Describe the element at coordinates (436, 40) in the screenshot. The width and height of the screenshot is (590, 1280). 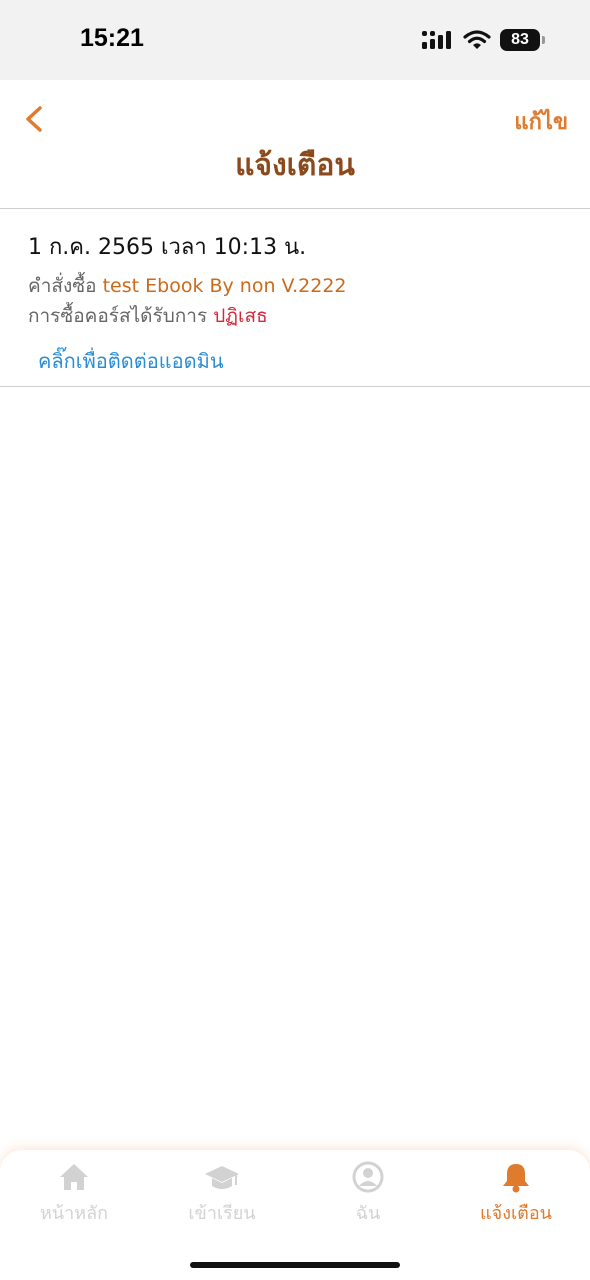
I see `signal-icon` at that location.